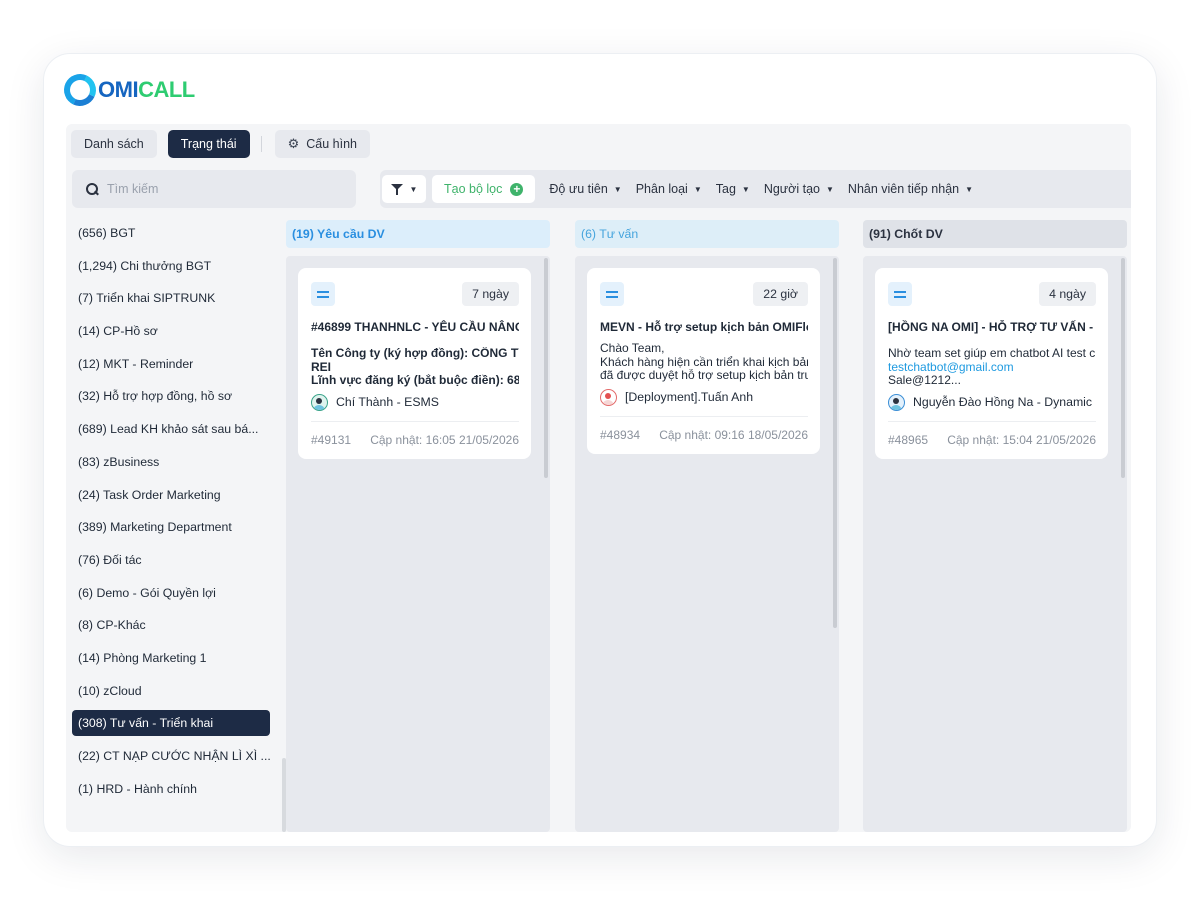  What do you see at coordinates (177, 364) in the screenshot?
I see `sidebar-item-mkt-reminder: (12) MKT - Reminder` at bounding box center [177, 364].